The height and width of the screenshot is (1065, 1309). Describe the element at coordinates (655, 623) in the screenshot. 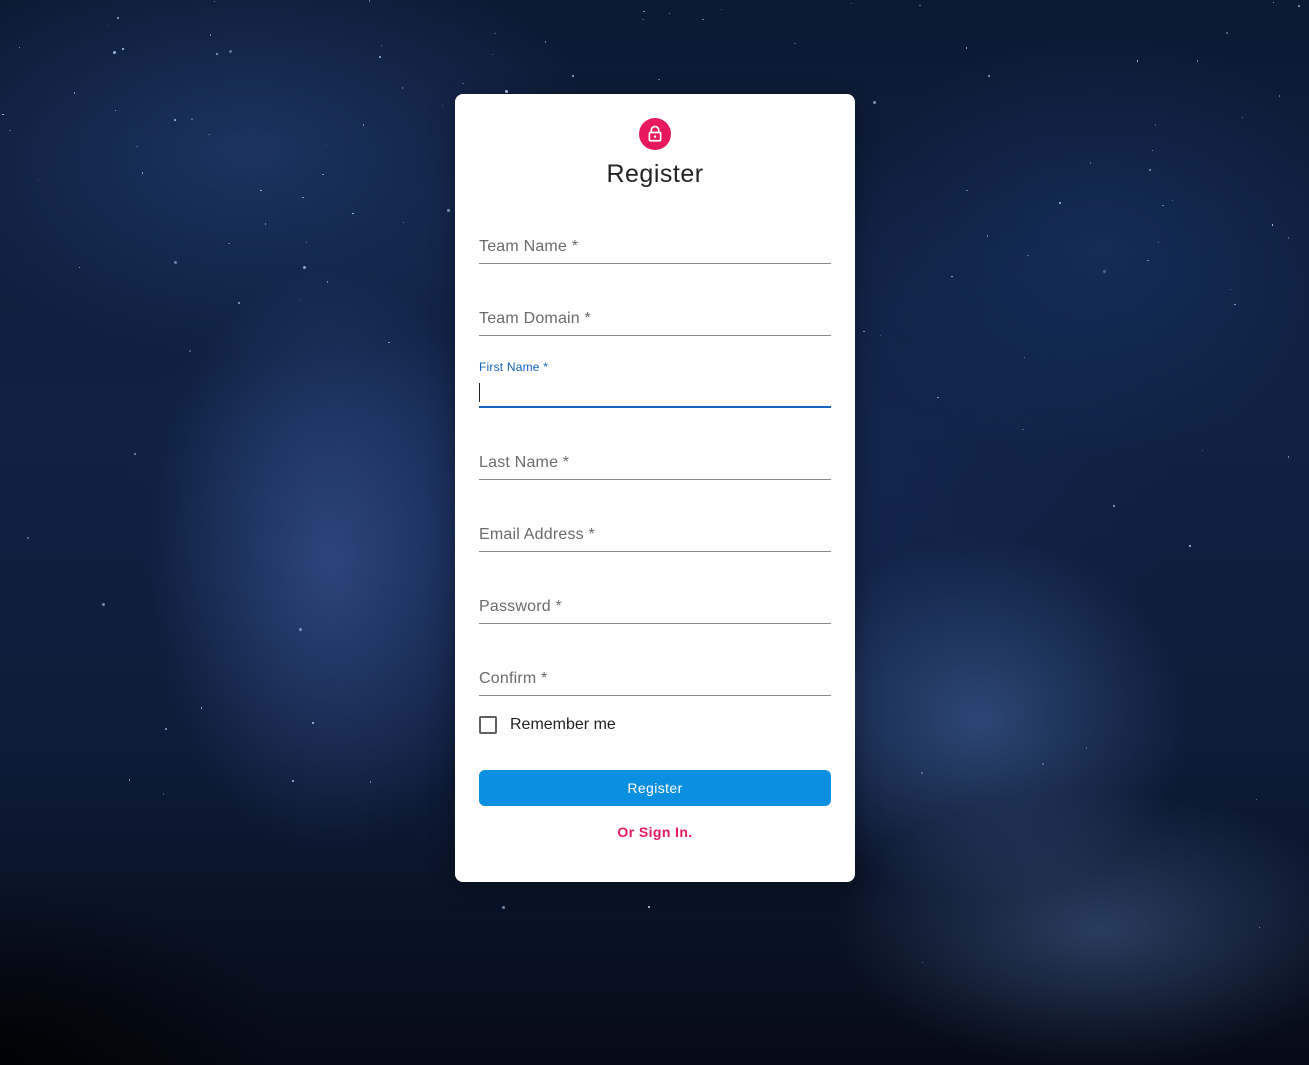

I see `password-underline` at that location.